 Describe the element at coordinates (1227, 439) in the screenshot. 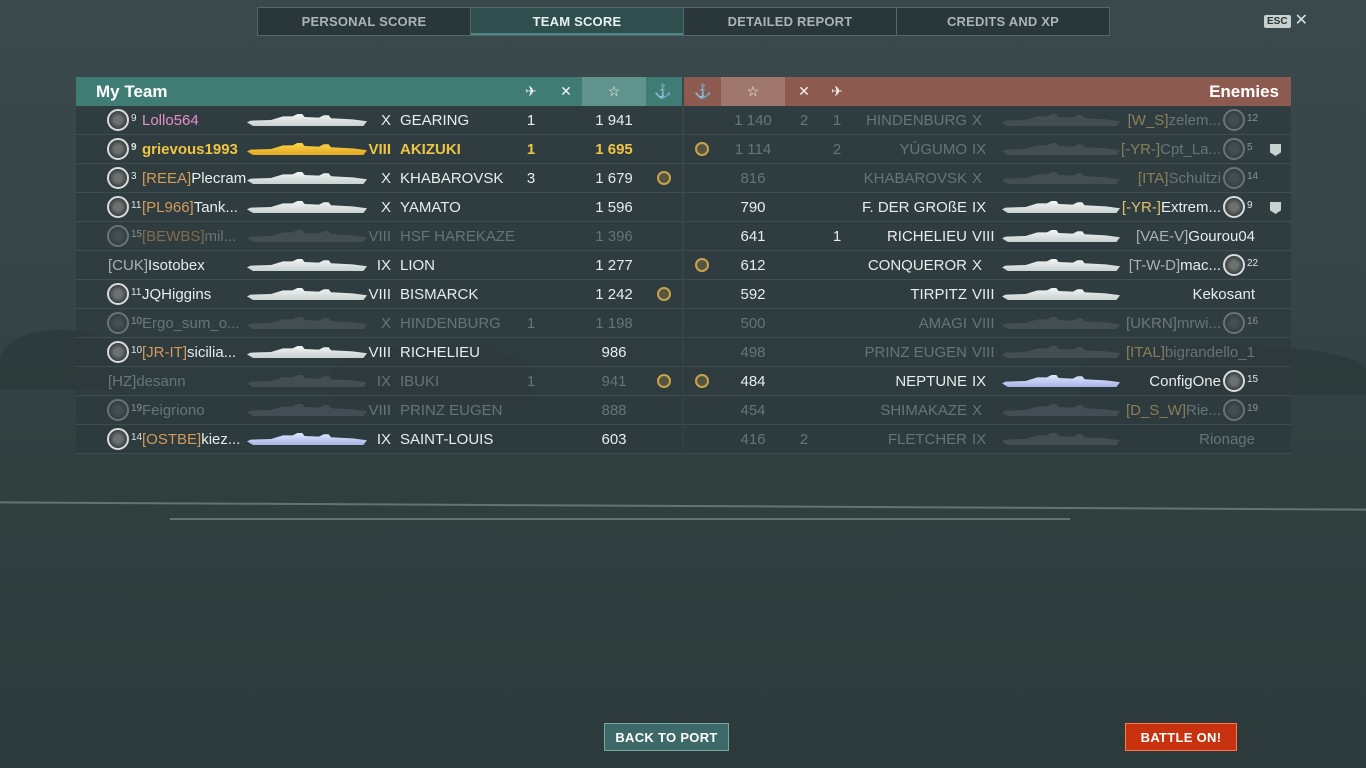

I see `player-name-cell: Rionage` at that location.